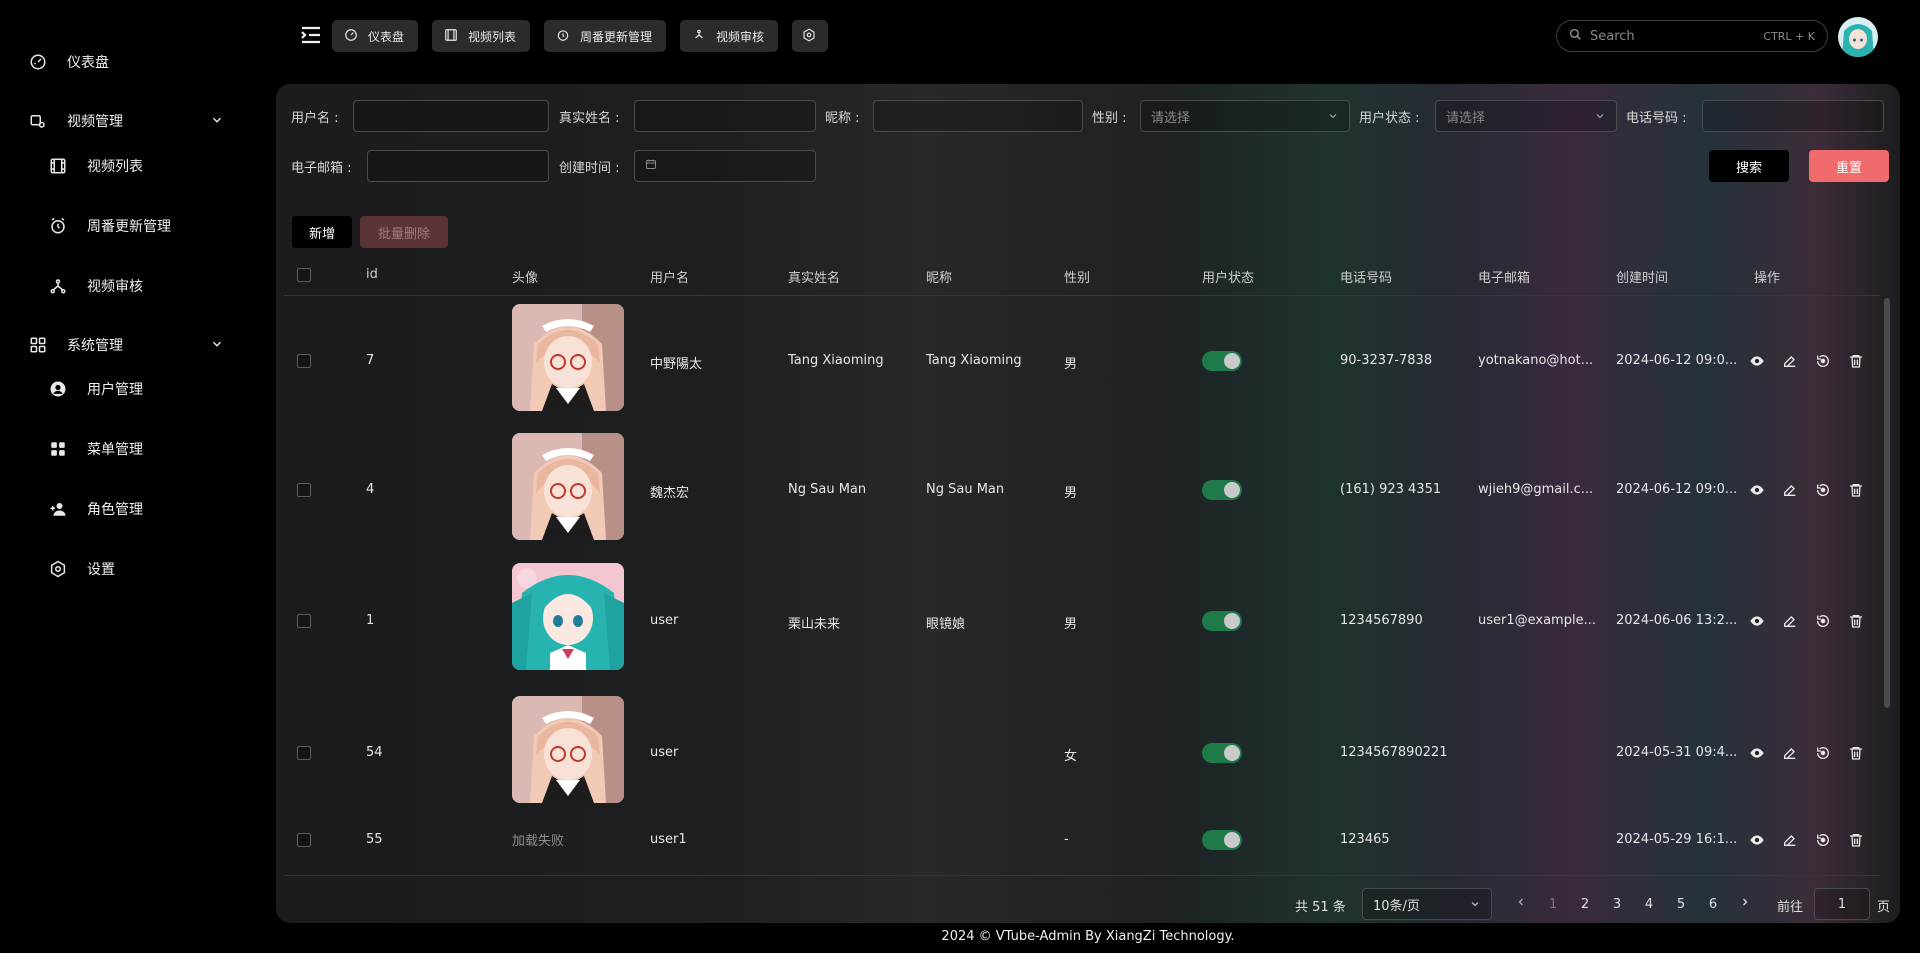 The image size is (1920, 953). Describe the element at coordinates (568, 616) in the screenshot. I see `row-avatar-image` at that location.